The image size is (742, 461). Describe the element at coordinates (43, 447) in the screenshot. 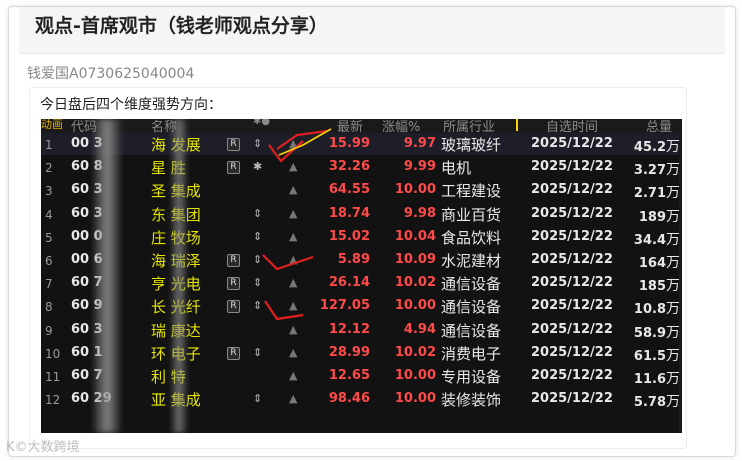

I see `watermark: K©大数跨境` at that location.